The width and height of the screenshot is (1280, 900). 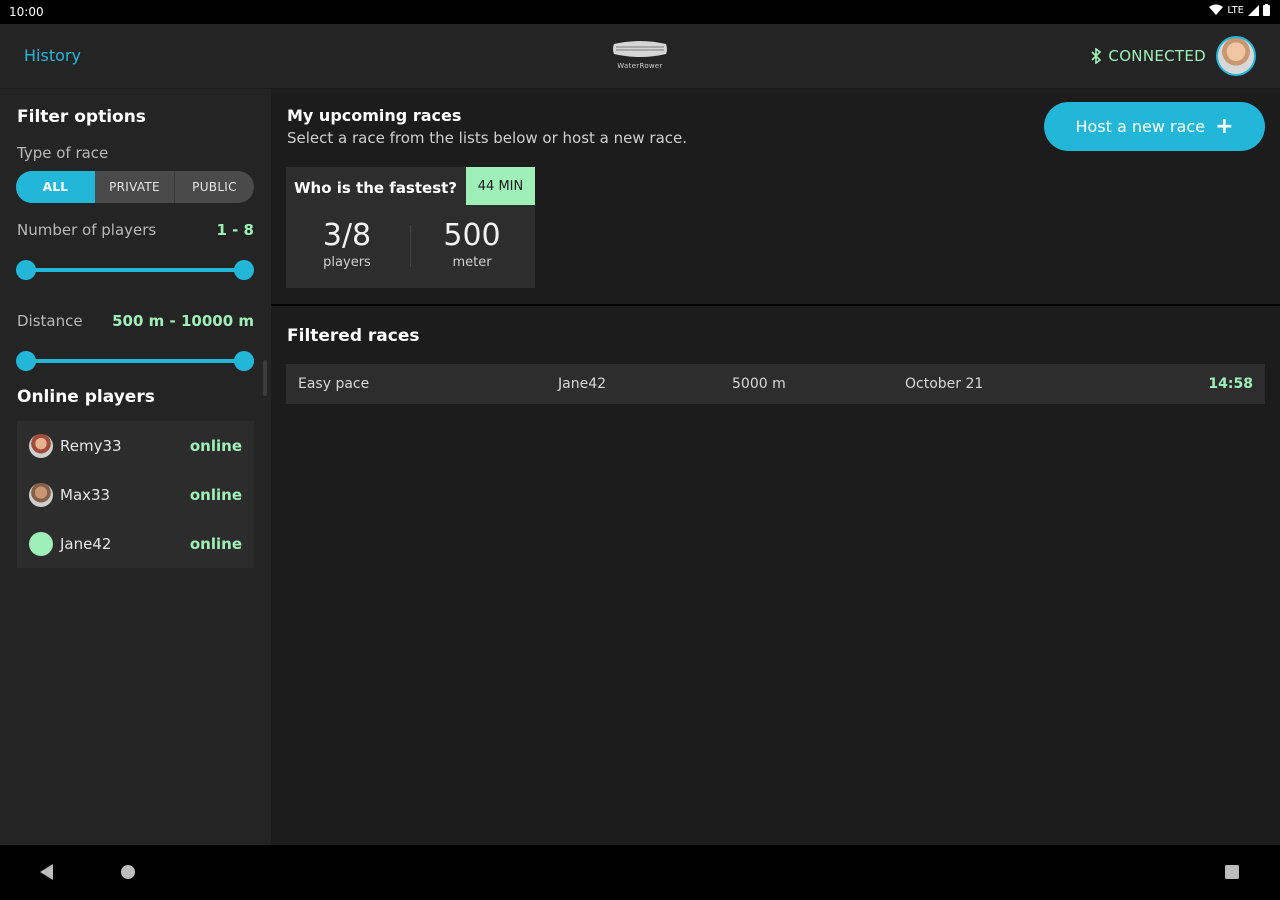 What do you see at coordinates (353, 336) in the screenshot?
I see `filtered-races-title: Filtered races` at bounding box center [353, 336].